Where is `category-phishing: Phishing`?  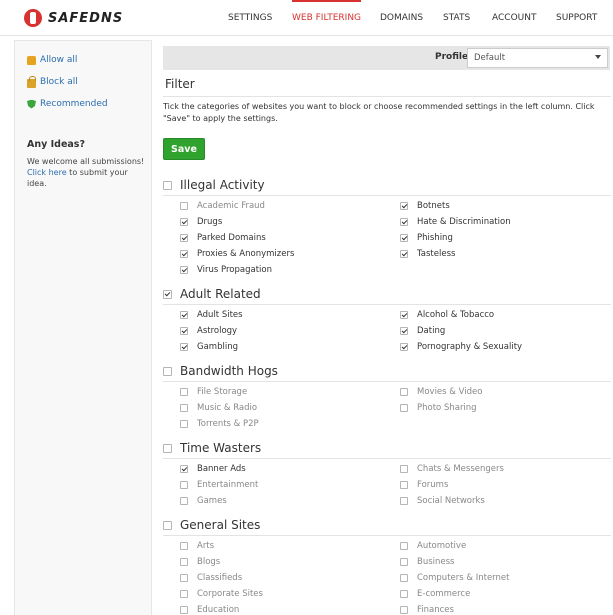
category-phishing: Phishing is located at coordinates (426, 238).